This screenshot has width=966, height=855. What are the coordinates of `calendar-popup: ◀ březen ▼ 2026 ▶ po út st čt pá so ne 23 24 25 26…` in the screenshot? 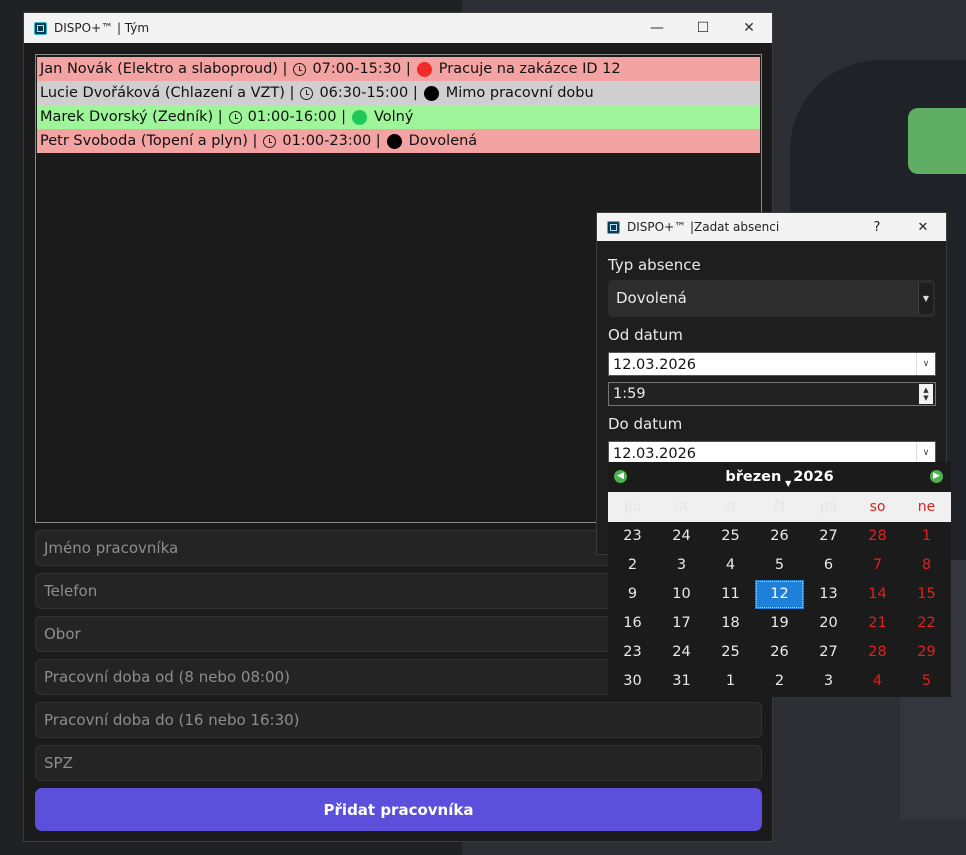 It's located at (779, 579).